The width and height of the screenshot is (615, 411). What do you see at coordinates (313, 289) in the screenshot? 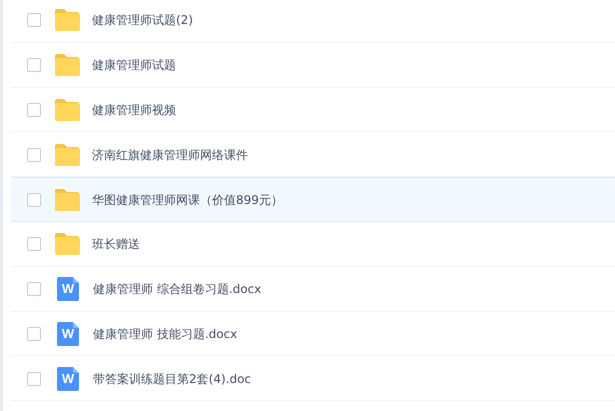
I see `file-row: W 健康管理师 综合组卷习题.docx` at bounding box center [313, 289].